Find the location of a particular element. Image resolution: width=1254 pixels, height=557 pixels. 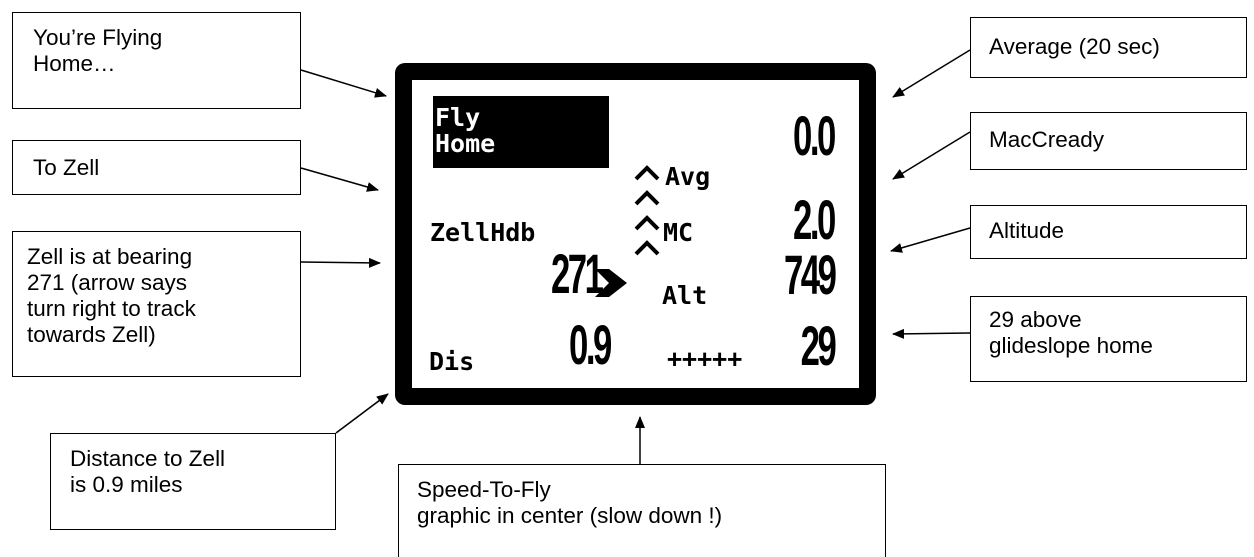

callout-distance: Distance to Zell is 0.9 miles is located at coordinates (193, 481).